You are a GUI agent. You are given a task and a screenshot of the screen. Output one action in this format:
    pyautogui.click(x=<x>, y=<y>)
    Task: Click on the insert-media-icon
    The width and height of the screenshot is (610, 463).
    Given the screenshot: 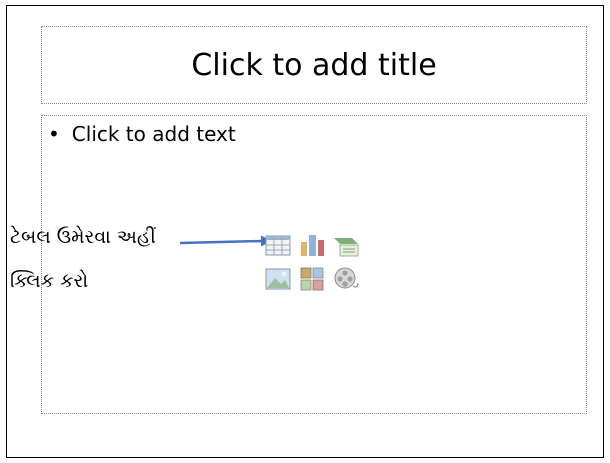 What is the action you would take?
    pyautogui.click(x=346, y=279)
    